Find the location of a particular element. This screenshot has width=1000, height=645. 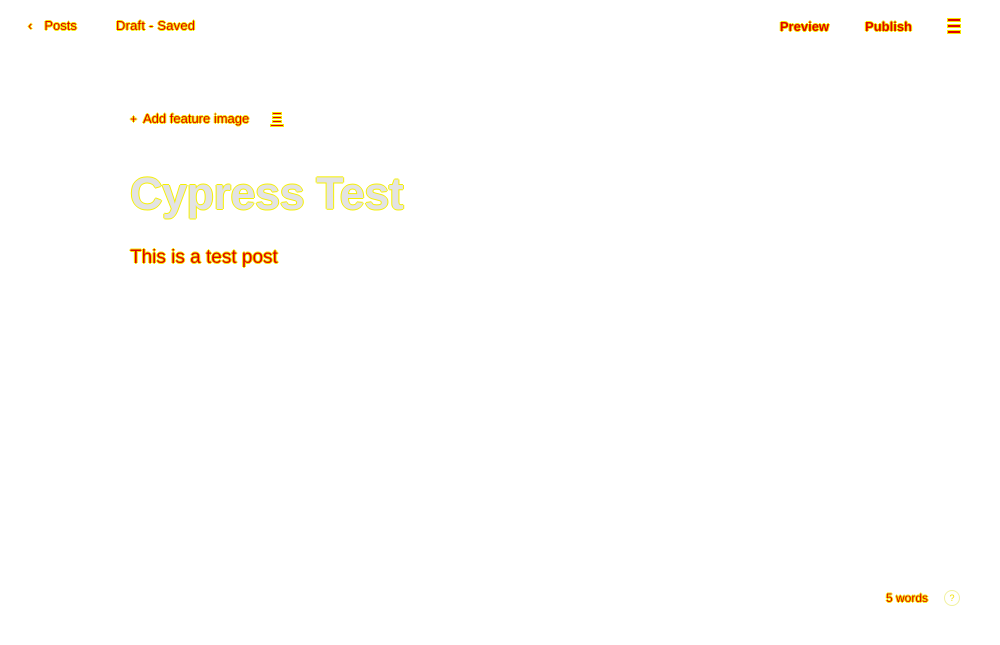

plus-icon: + is located at coordinates (134, 118).